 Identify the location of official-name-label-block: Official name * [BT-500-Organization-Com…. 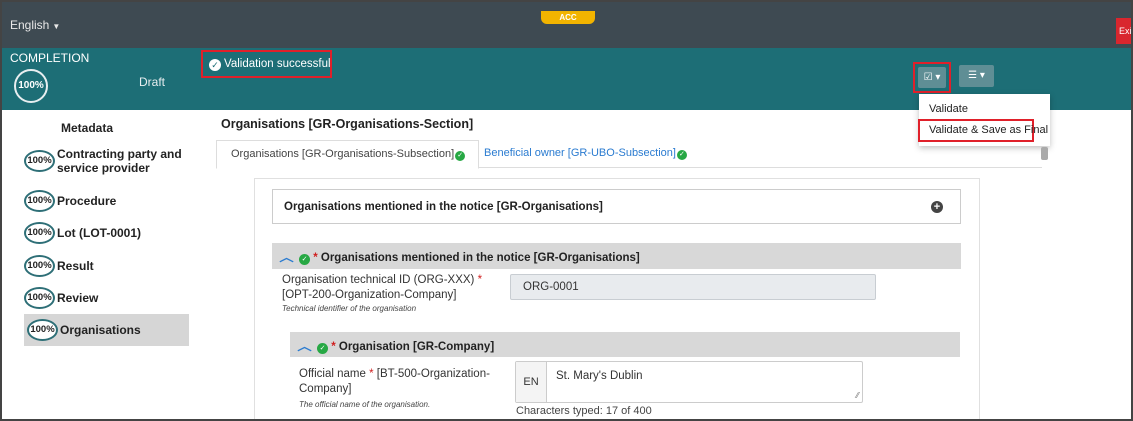
(401, 389).